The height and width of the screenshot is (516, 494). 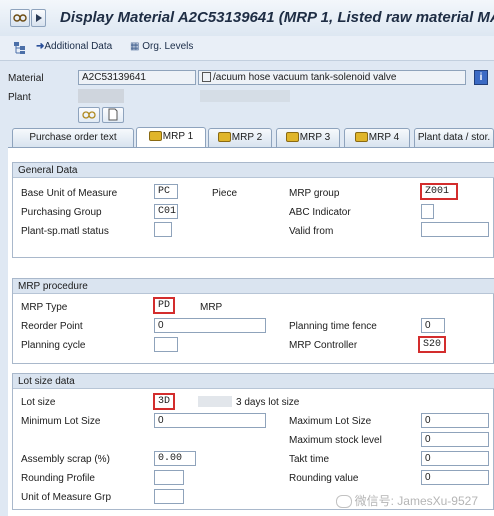 What do you see at coordinates (38, 402) in the screenshot?
I see `lot-size-label: Lot size` at bounding box center [38, 402].